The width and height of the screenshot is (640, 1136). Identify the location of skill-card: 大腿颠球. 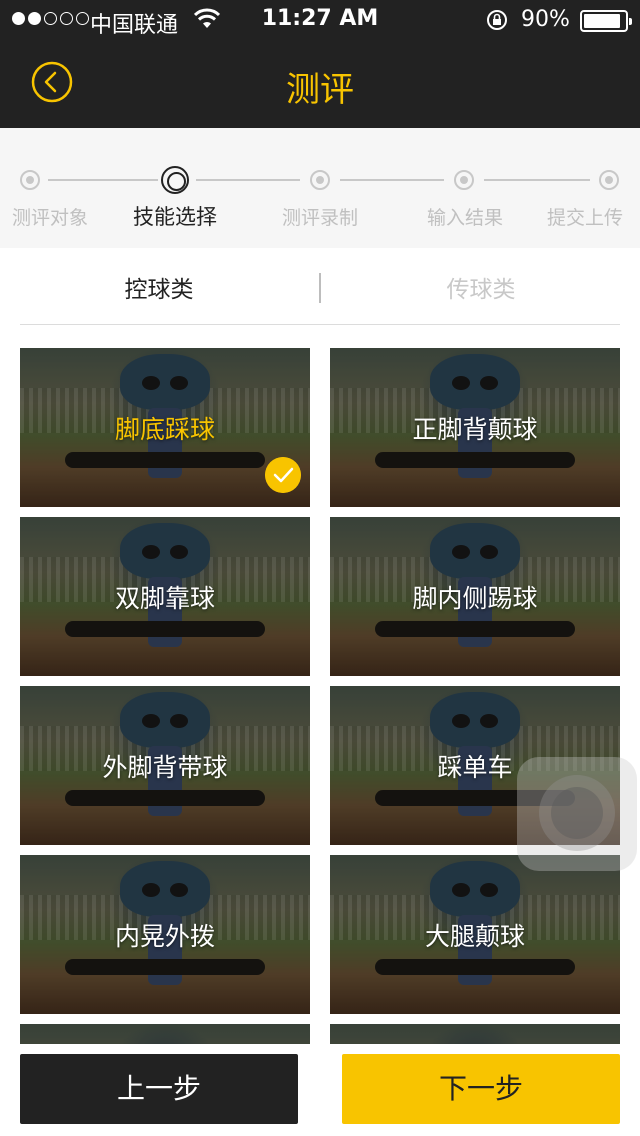
(475, 934).